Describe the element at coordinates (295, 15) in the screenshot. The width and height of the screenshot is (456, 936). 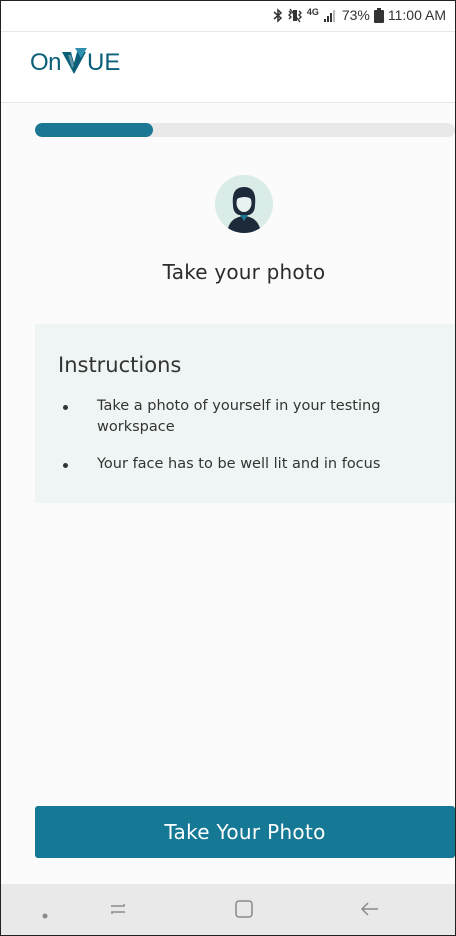
I see `vibrate-mute-icon` at that location.